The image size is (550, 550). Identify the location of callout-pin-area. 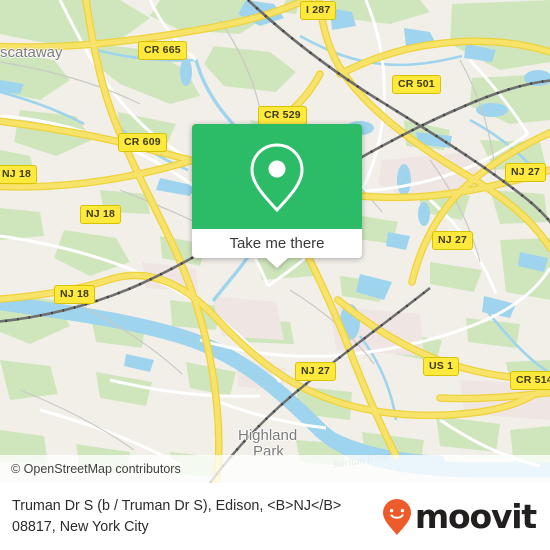
(277, 176).